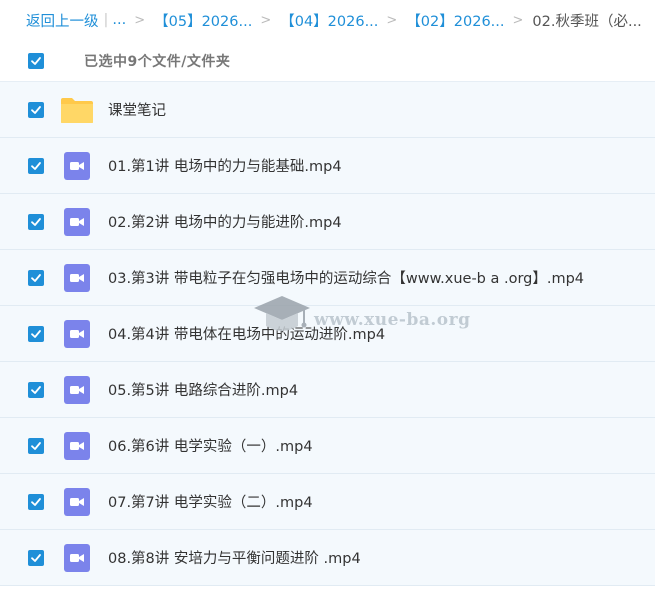  What do you see at coordinates (327, 390) in the screenshot?
I see `file-row: 05.第5讲 电路综合进阶.mp4` at bounding box center [327, 390].